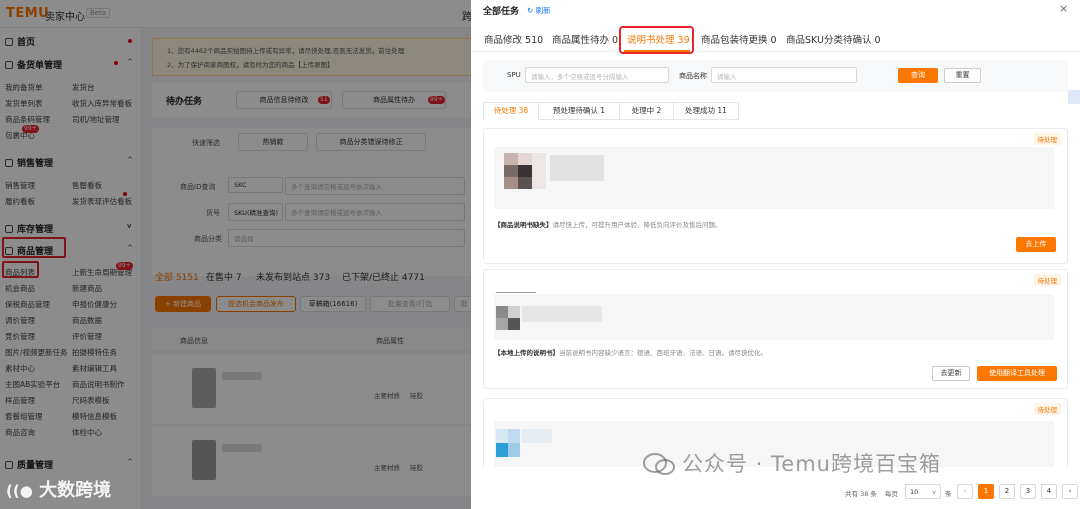  I want to click on chevron-down-icon: v, so click(934, 492).